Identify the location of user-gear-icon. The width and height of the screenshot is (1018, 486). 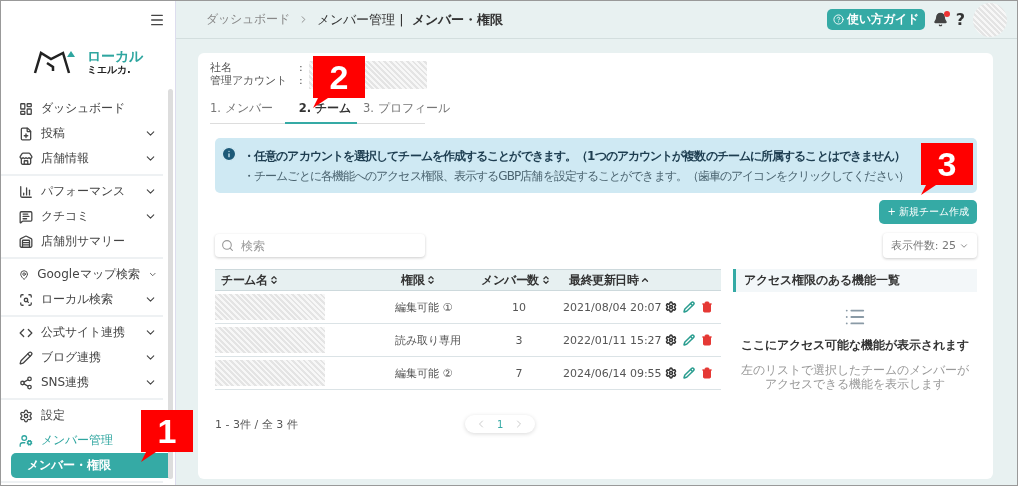
(26, 440).